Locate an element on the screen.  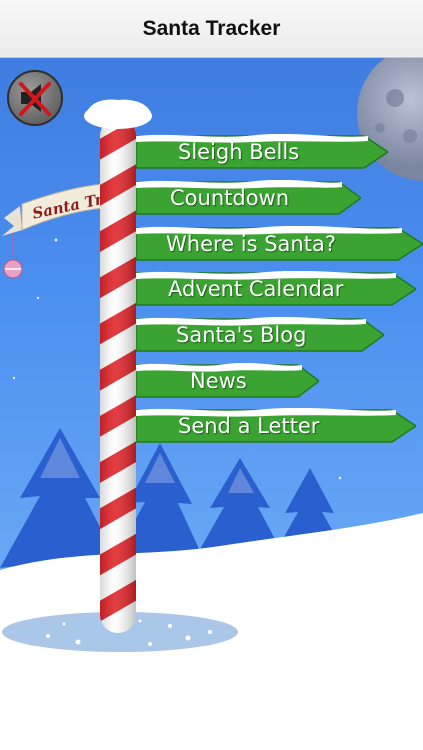
menu-label-santas-blog: Santa's Blog is located at coordinates (241, 335).